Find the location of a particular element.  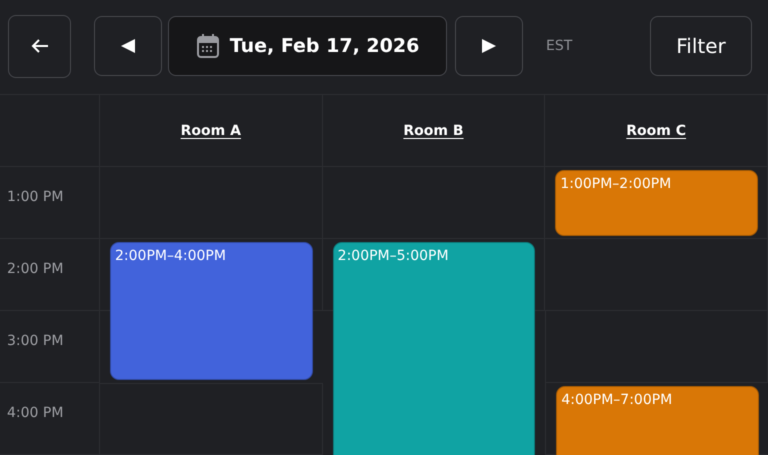

back-arrow-icon is located at coordinates (40, 46).